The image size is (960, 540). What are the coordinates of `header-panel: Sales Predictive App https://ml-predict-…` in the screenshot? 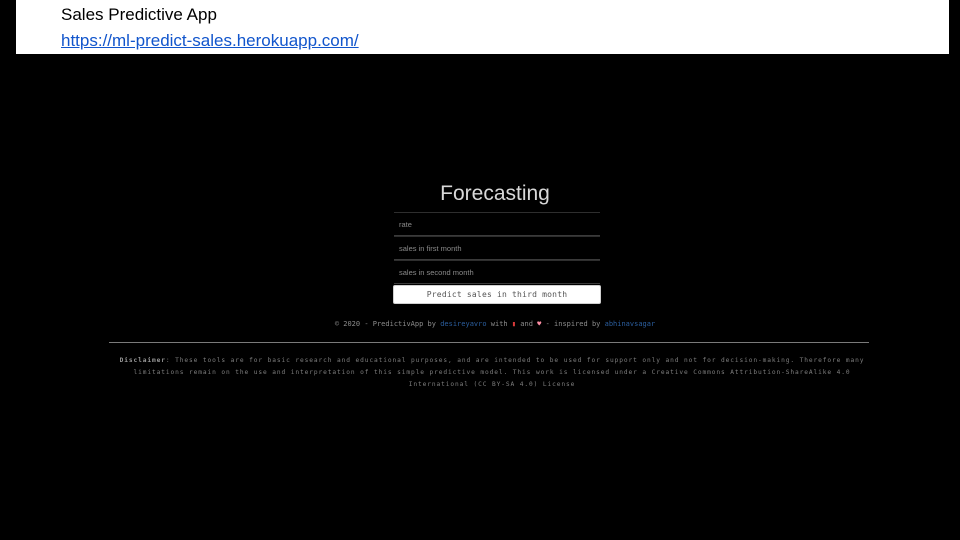 It's located at (482, 27).